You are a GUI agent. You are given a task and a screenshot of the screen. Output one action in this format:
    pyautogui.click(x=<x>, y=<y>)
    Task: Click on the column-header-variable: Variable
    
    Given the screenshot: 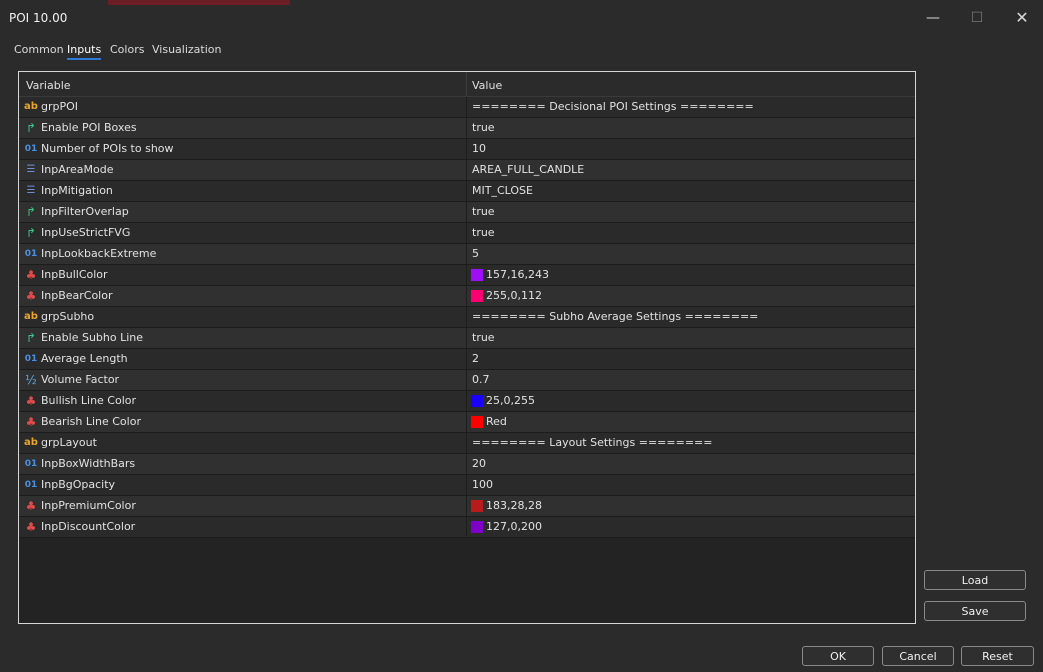 What is the action you would take?
    pyautogui.click(x=48, y=85)
    